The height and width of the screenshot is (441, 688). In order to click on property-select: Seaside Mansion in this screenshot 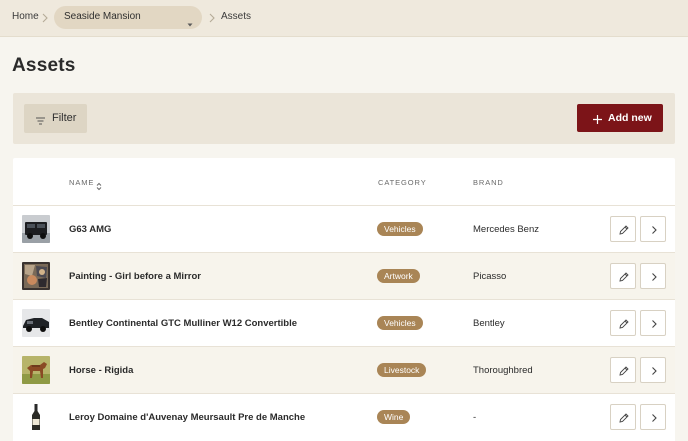, I will do `click(128, 17)`.